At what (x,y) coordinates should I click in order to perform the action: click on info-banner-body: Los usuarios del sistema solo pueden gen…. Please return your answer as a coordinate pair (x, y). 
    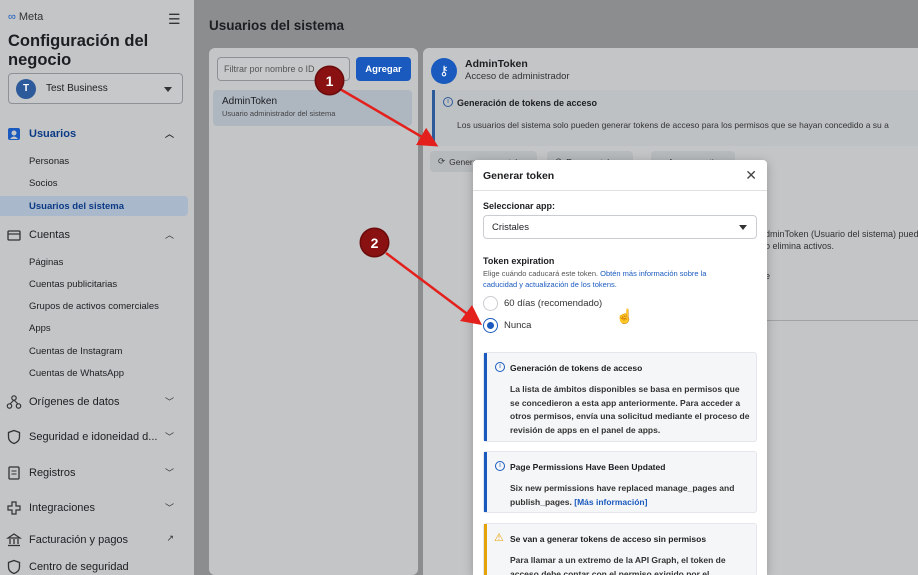
    Looking at the image, I should click on (673, 125).